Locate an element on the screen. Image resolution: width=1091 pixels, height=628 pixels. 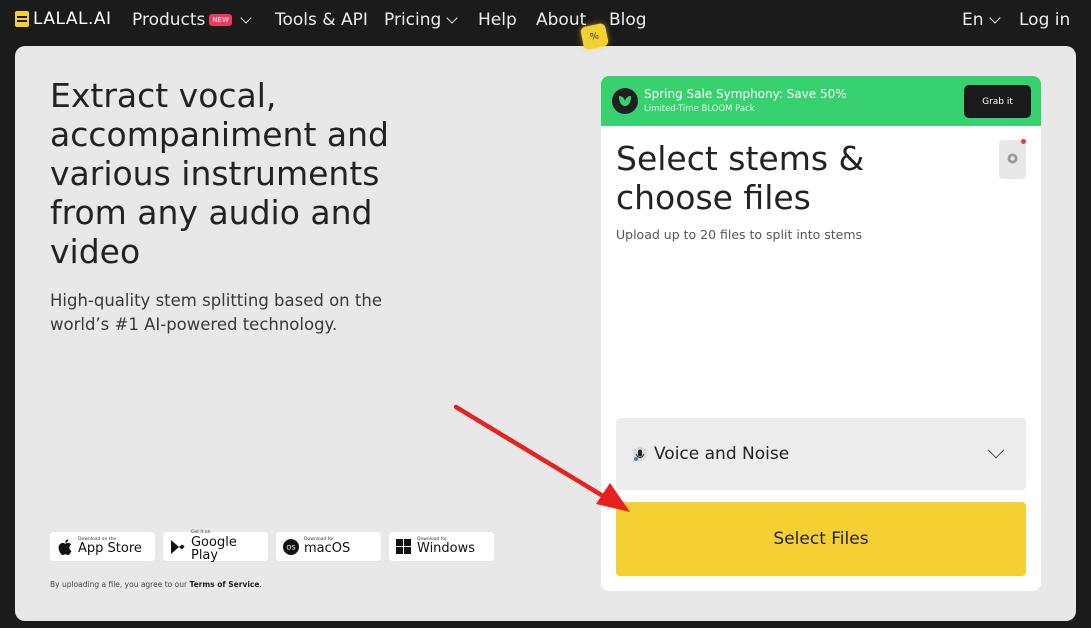
nav-help-label: Help is located at coordinates (497, 20).